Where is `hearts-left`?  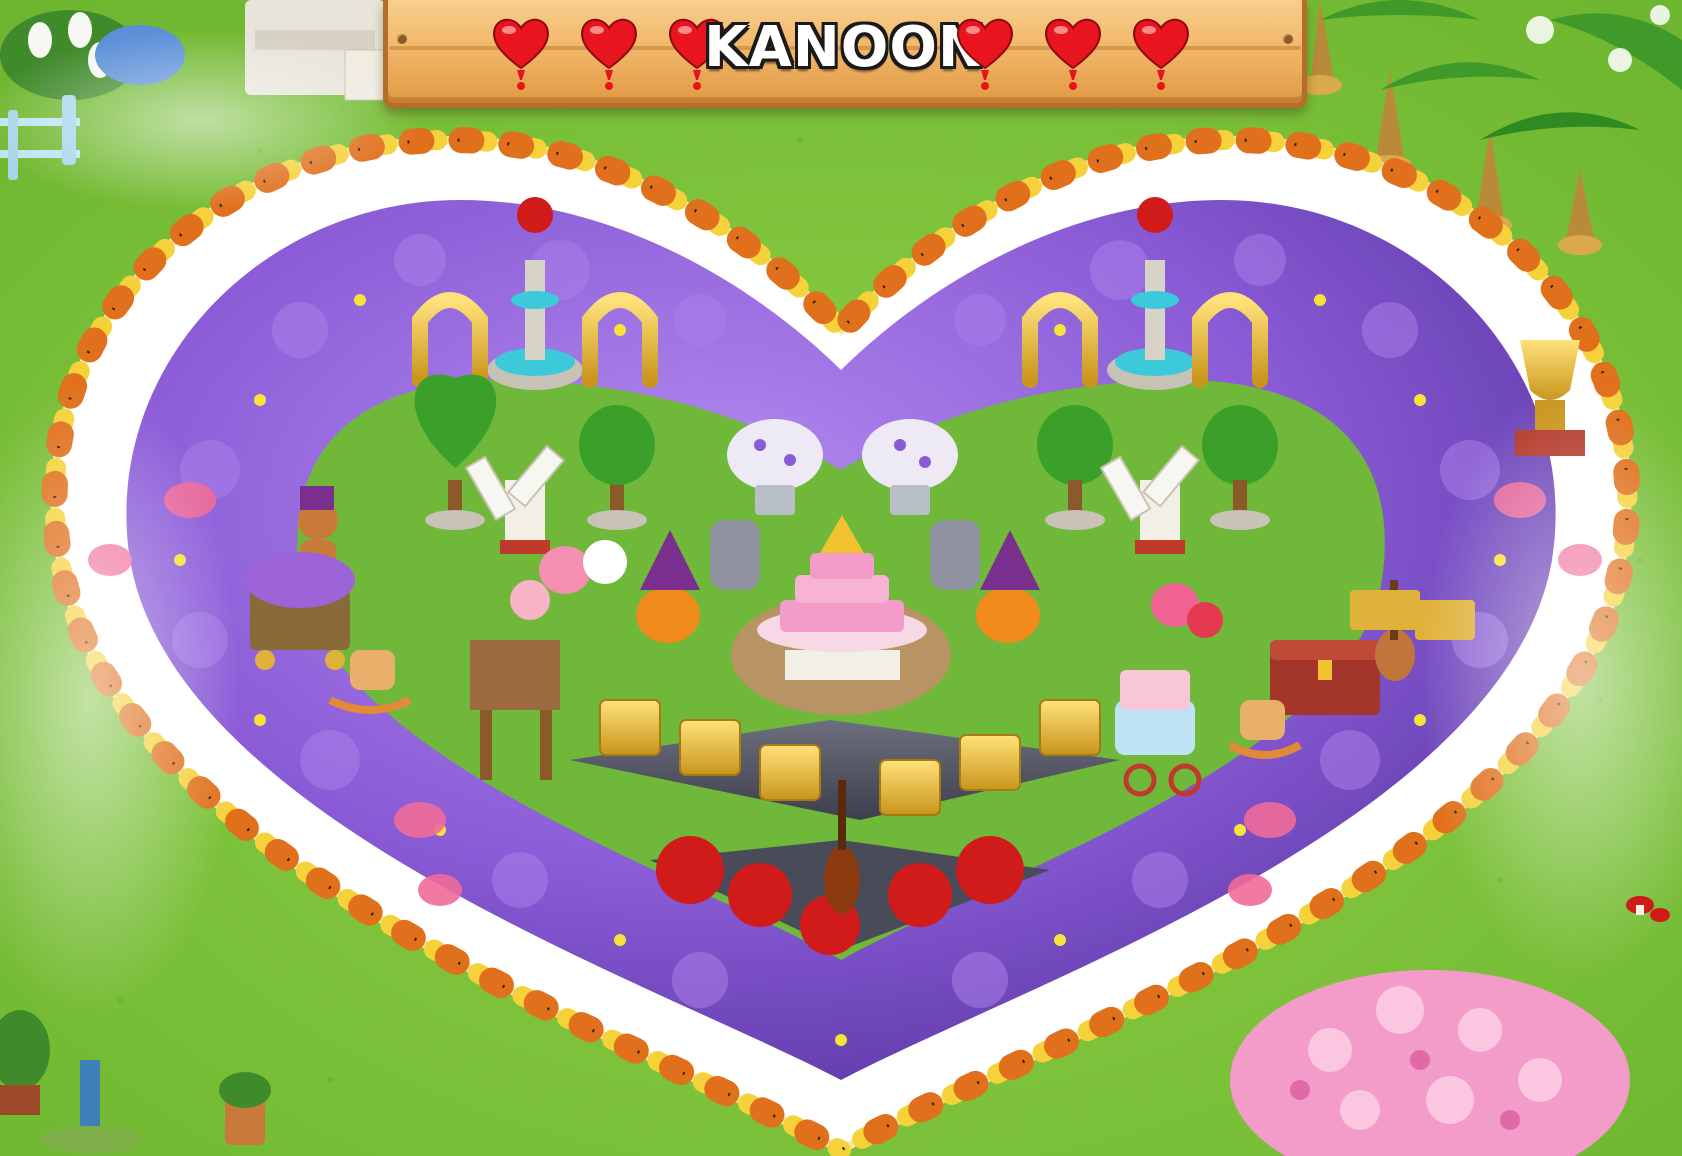
hearts-left is located at coordinates (609, 52).